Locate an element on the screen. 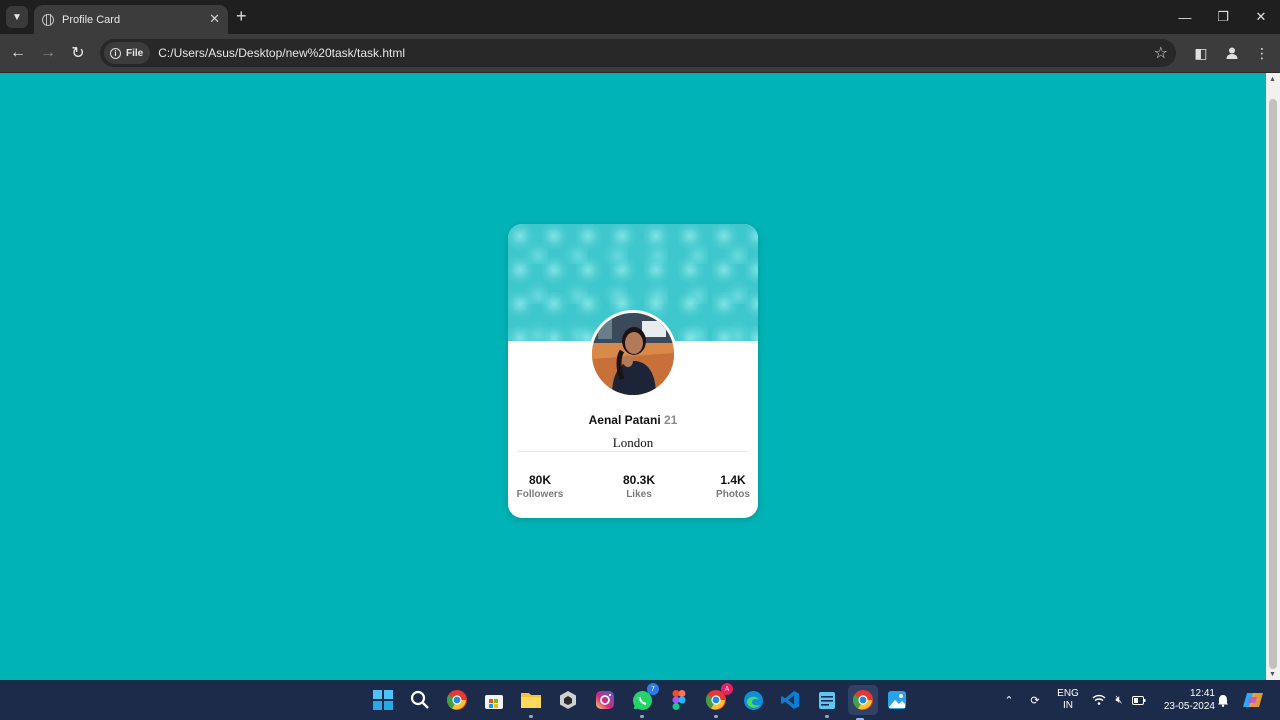  microsoft-store-icon is located at coordinates (494, 700).